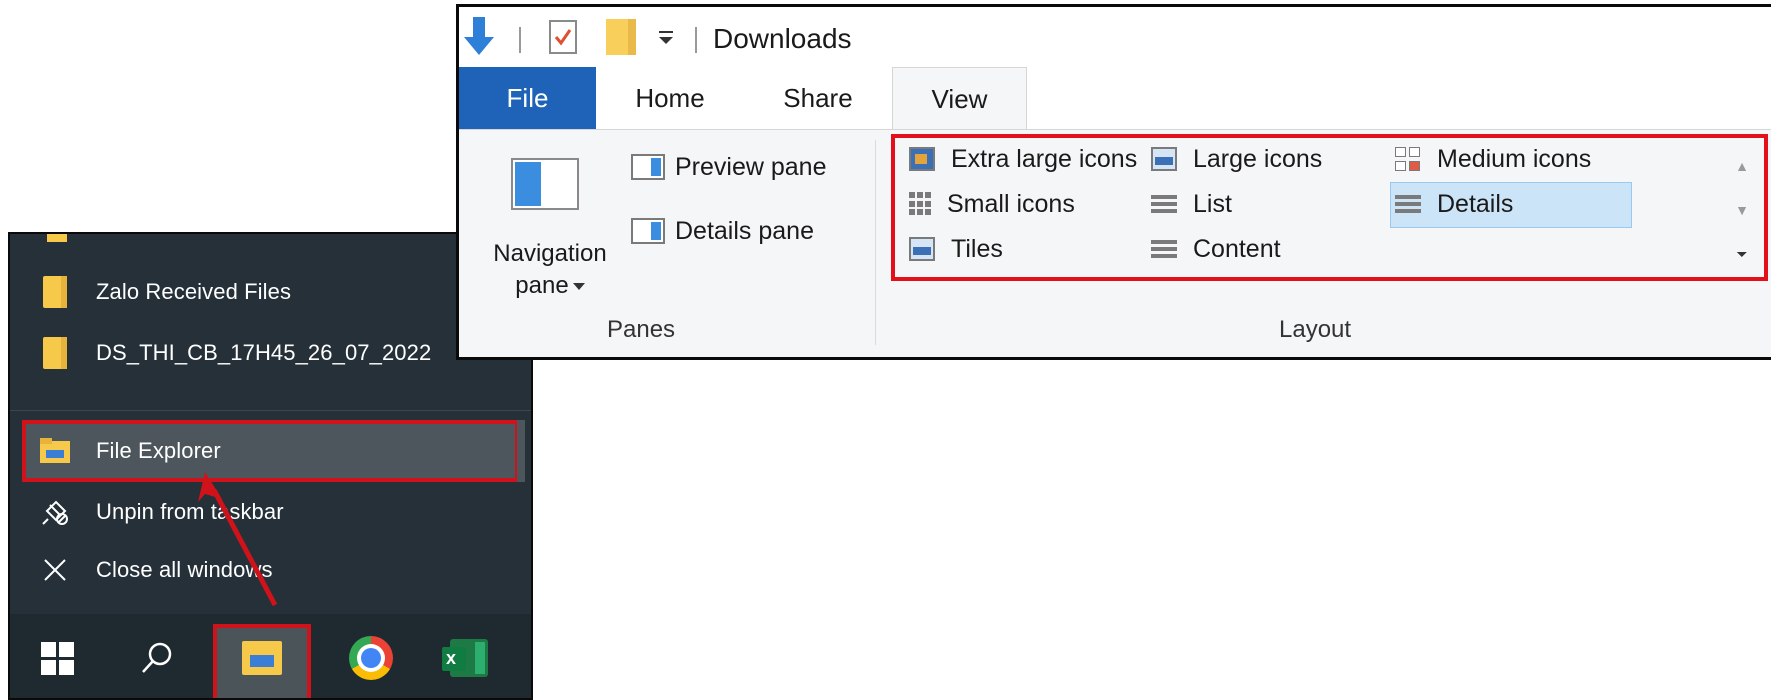 The height and width of the screenshot is (700, 1771). I want to click on preview-pane-button: Preview pane, so click(728, 167).